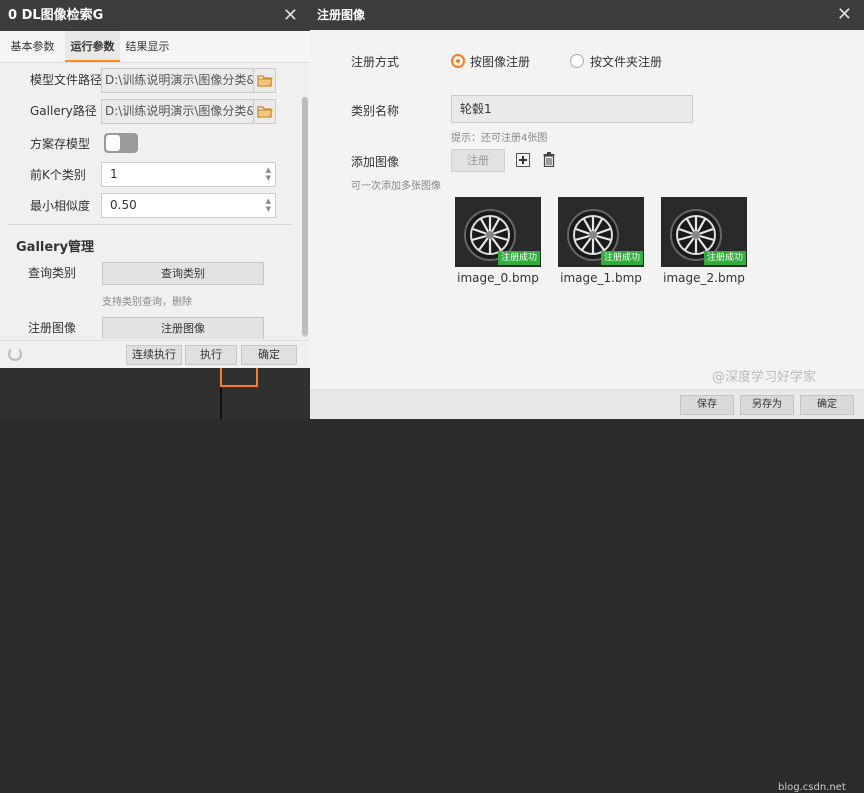  What do you see at coordinates (812, 787) in the screenshot?
I see `watermark-url: blog.csdn.net` at bounding box center [812, 787].